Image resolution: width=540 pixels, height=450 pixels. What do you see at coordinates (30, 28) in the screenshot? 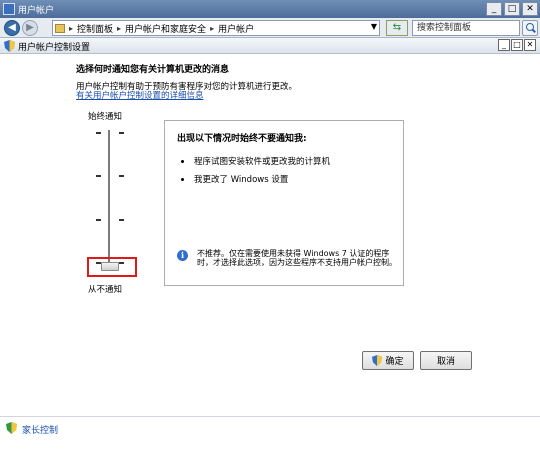
I see `forward-button: ▶` at bounding box center [30, 28].